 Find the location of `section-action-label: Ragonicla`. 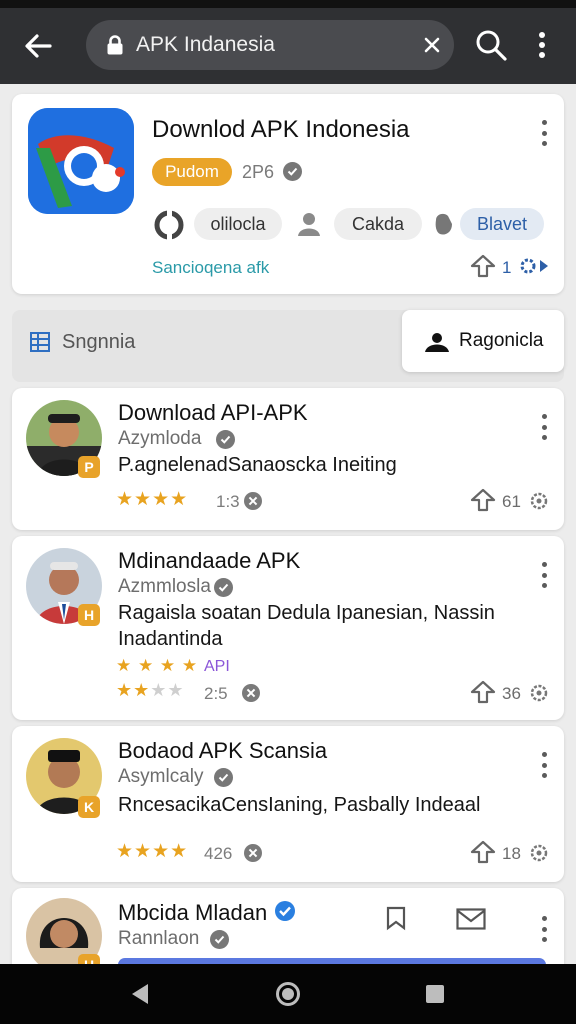

section-action-label: Ragonicla is located at coordinates (501, 340).